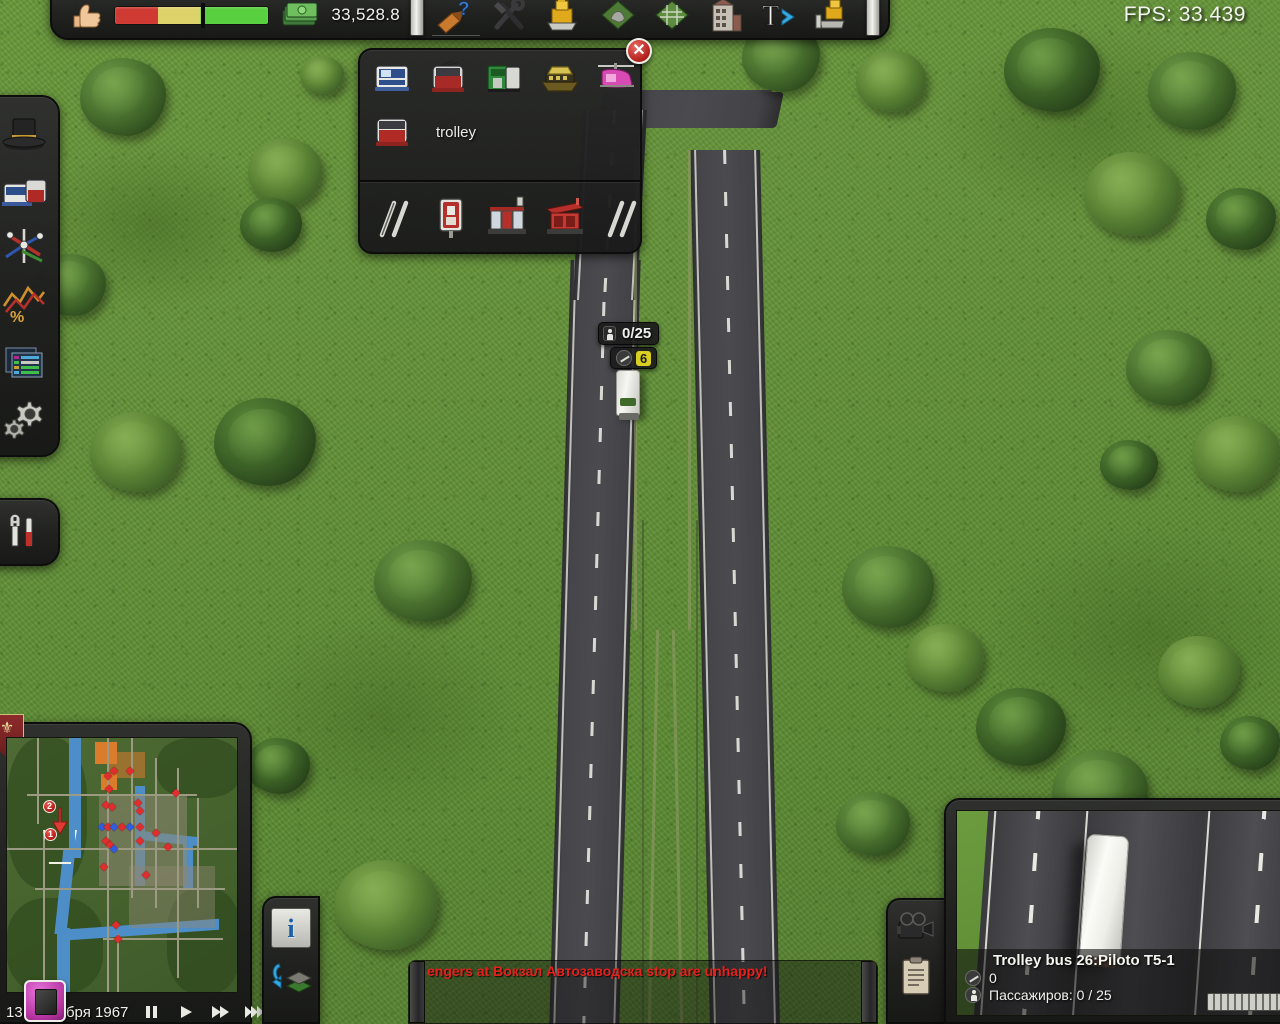 The image size is (1280, 1024). What do you see at coordinates (291, 976) in the screenshot?
I see `layers-toggle-icon` at bounding box center [291, 976].